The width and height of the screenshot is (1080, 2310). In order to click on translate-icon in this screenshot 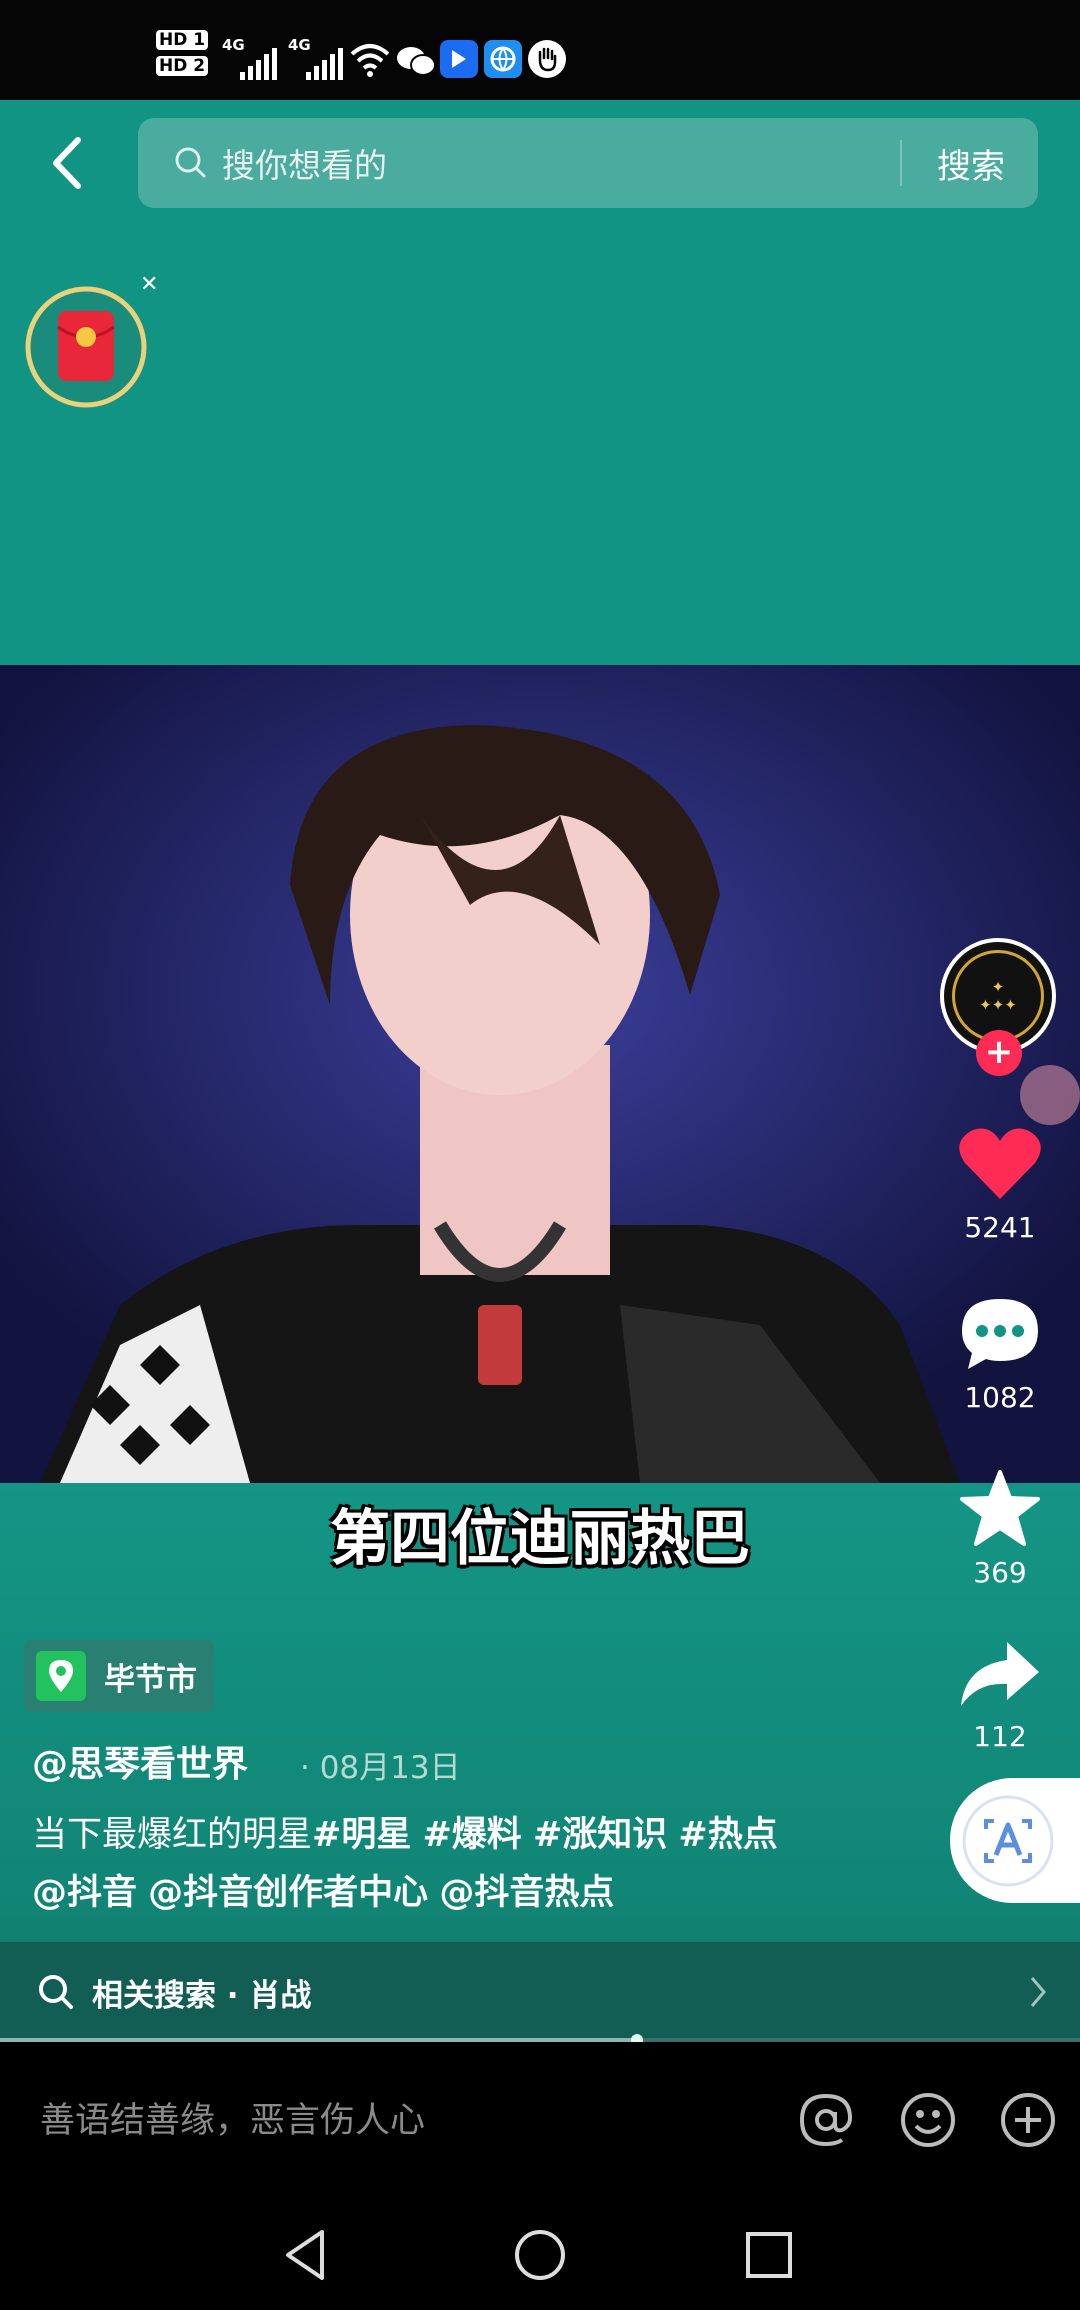, I will do `click(1008, 1840)`.